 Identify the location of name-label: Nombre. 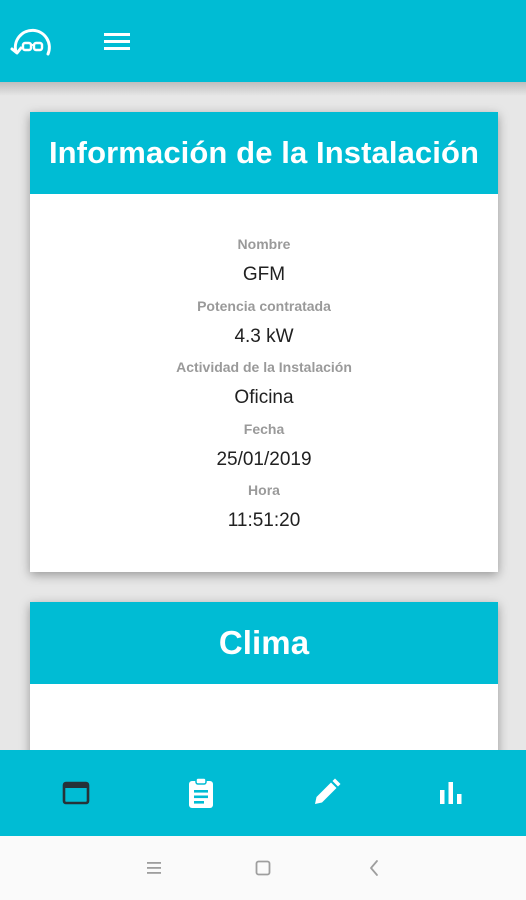
(264, 244).